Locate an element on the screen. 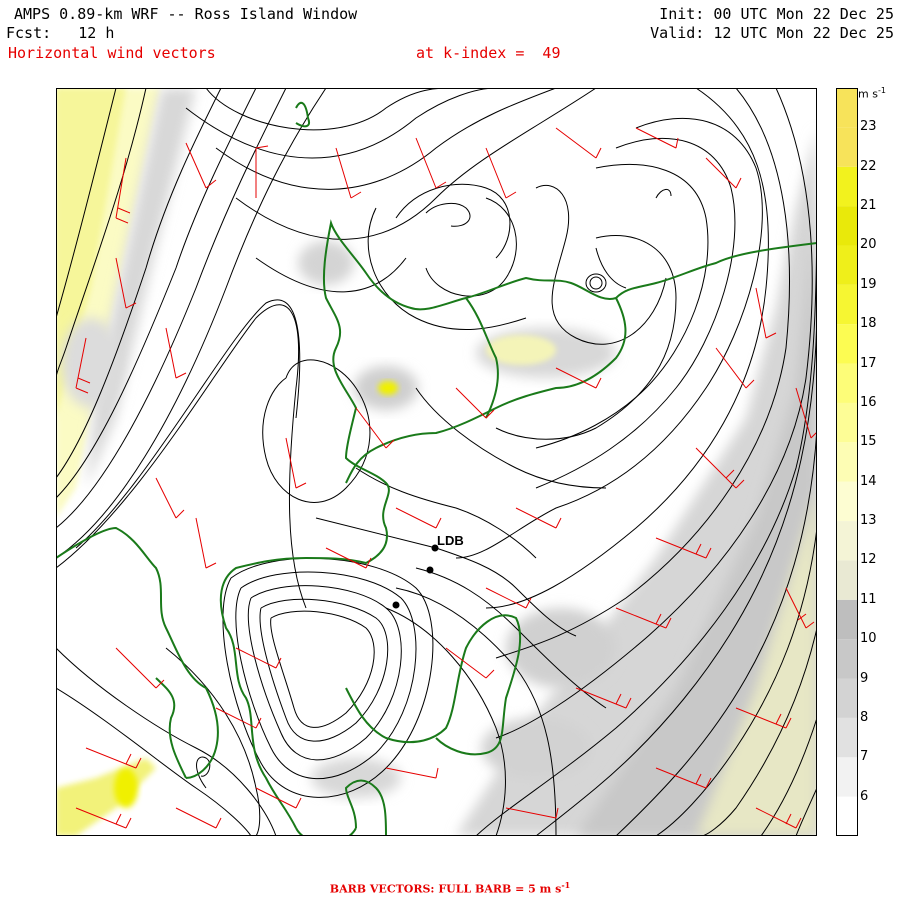 This screenshot has width=900, height=900. colorbar-tick-label: 10 is located at coordinates (868, 639).